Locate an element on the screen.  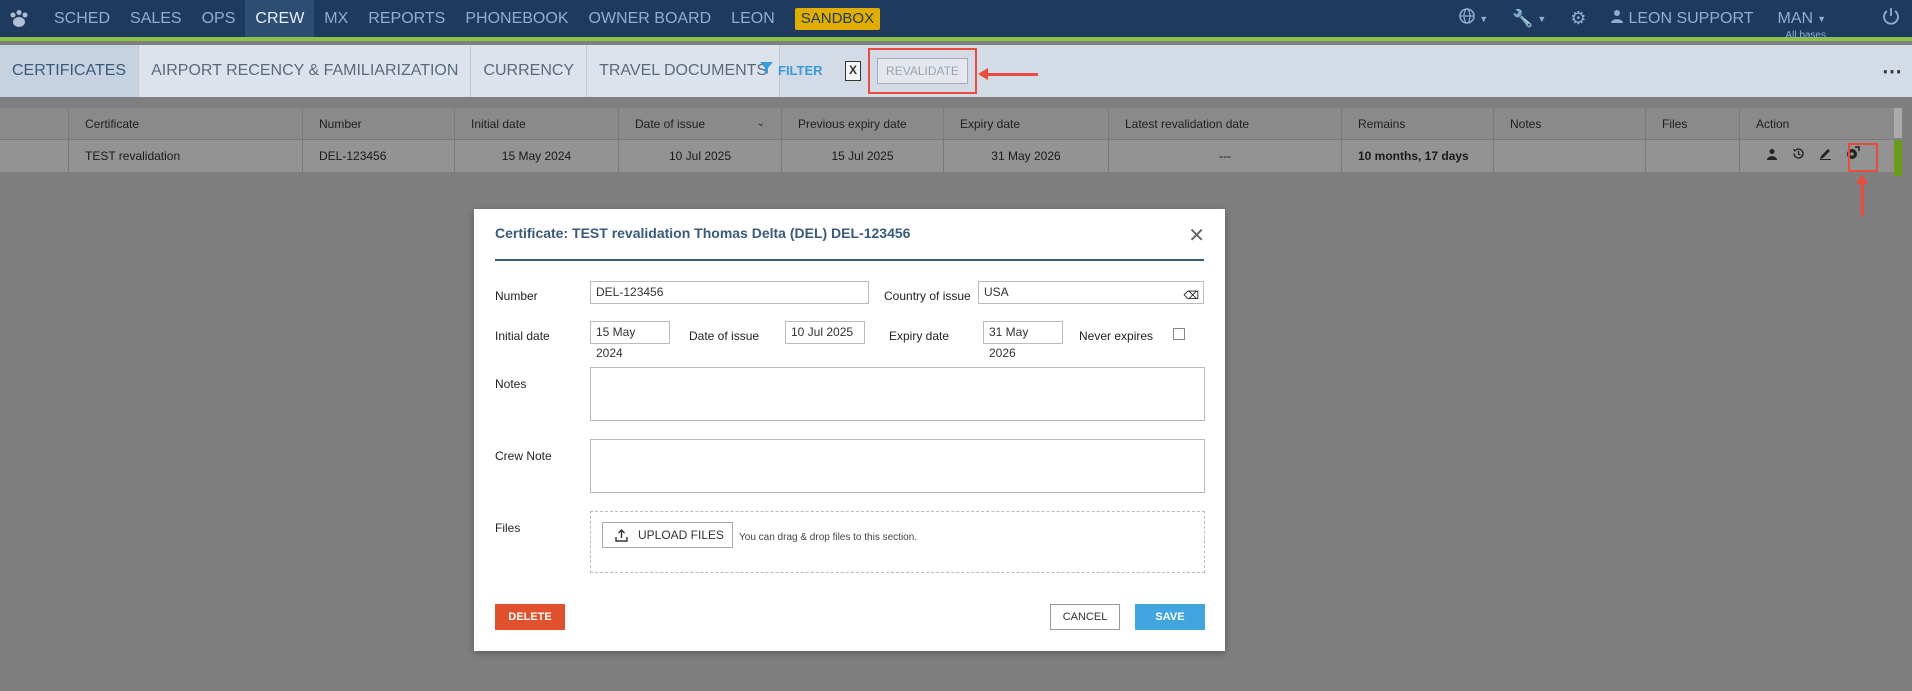
nav-sales: SALES is located at coordinates (156, 18).